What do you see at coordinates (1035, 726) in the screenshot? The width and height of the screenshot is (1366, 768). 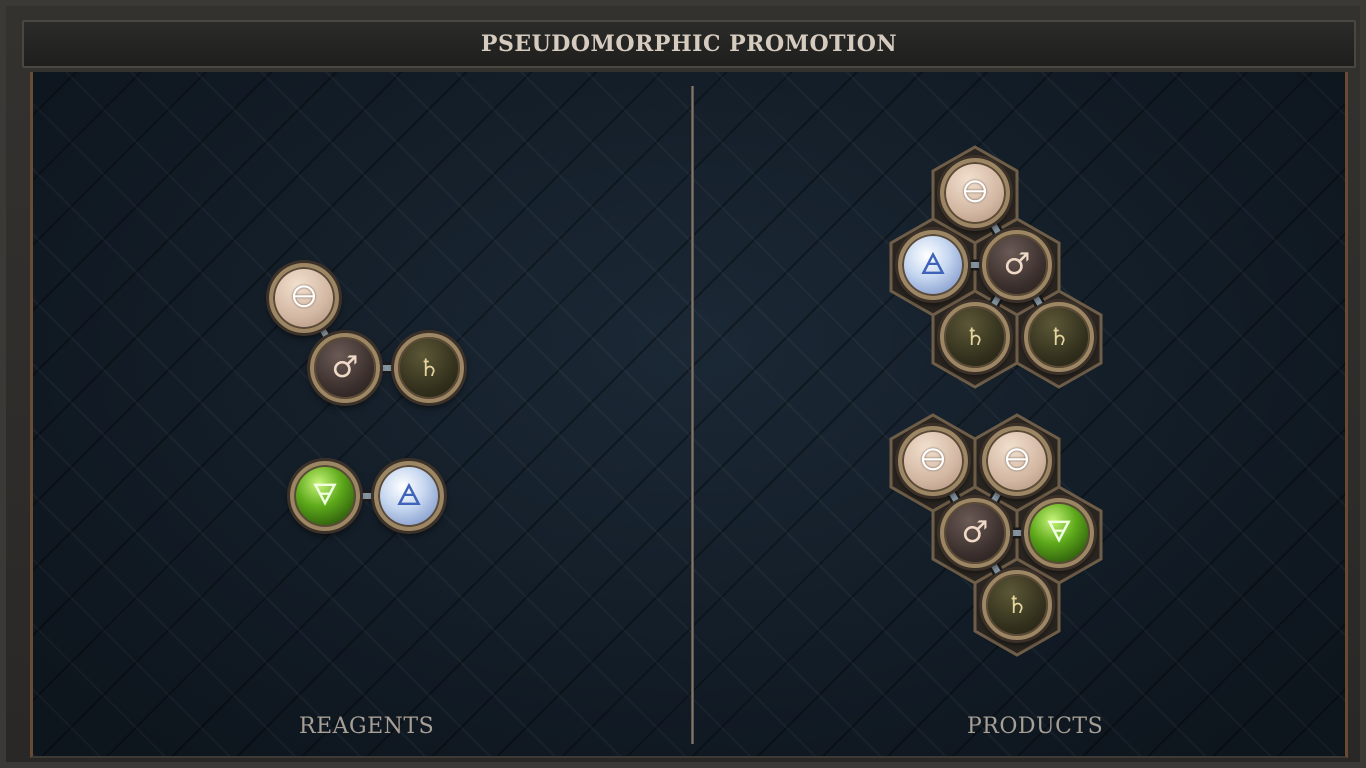 I see `products-label: PRODUCTS` at bounding box center [1035, 726].